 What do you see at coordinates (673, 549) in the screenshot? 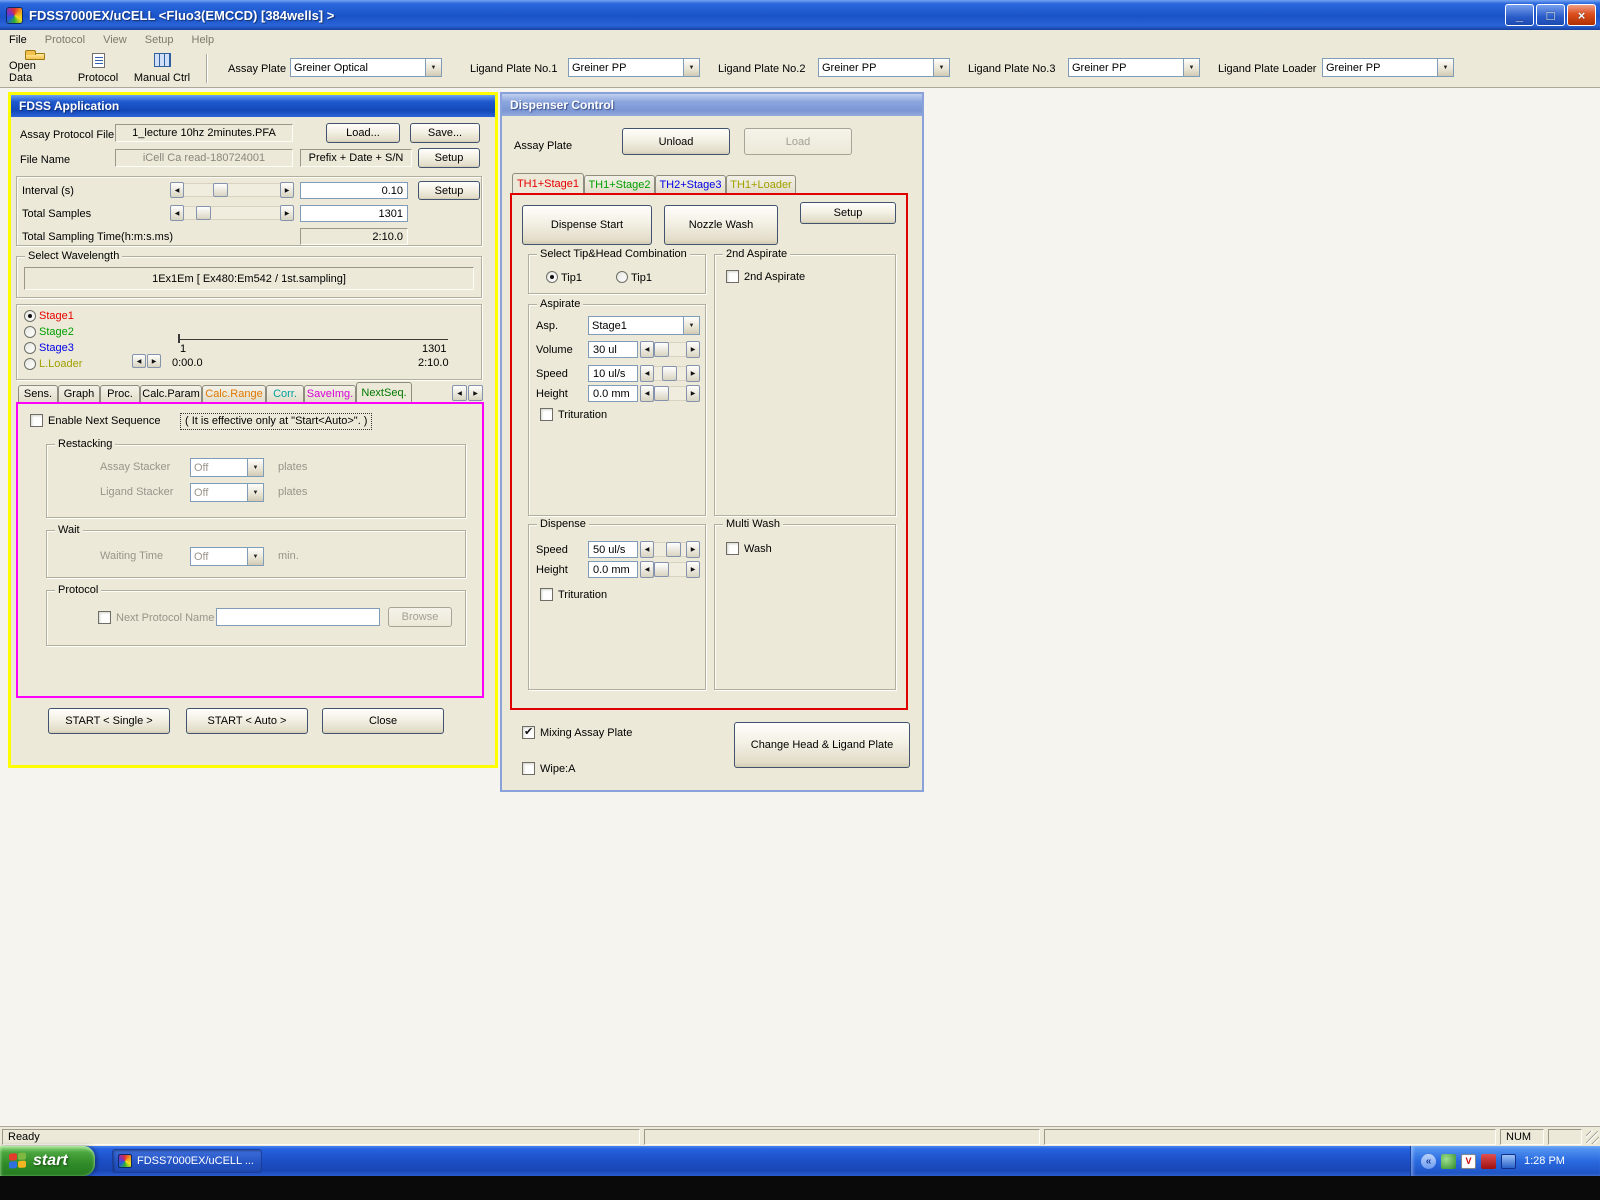
I see `dispense-speed-thumb` at bounding box center [673, 549].